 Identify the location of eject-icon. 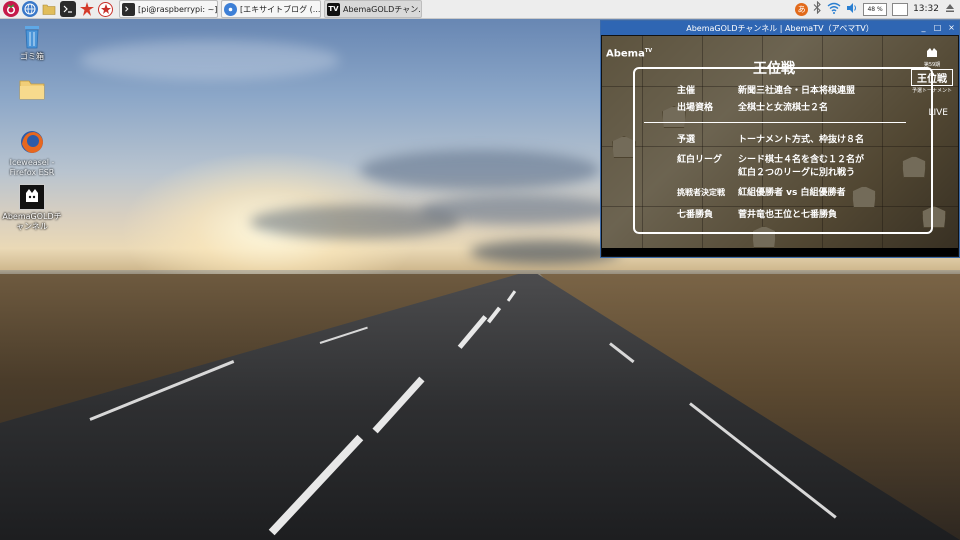
(950, 9).